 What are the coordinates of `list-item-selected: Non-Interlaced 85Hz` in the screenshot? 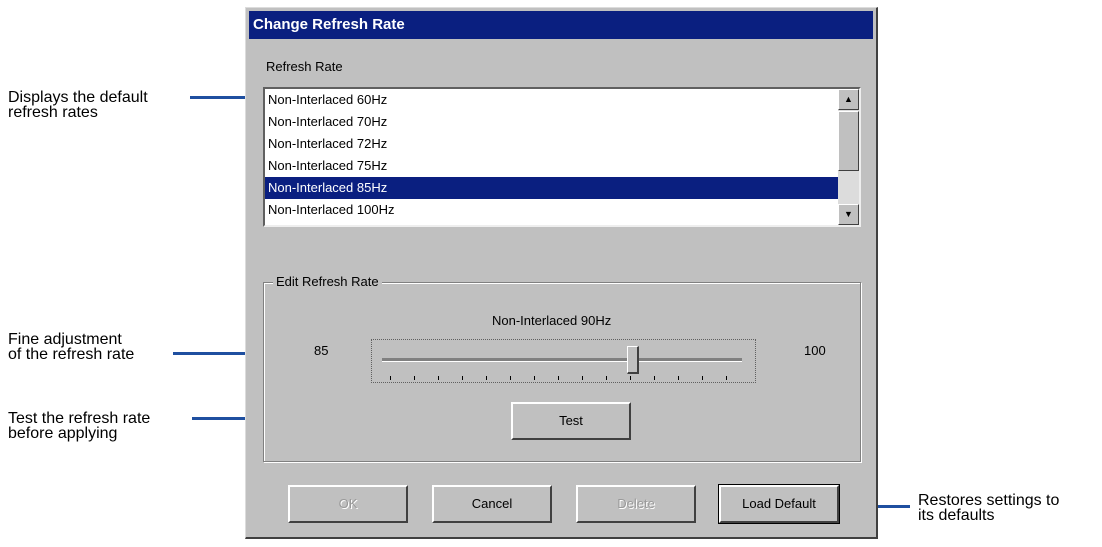 It's located at (552, 188).